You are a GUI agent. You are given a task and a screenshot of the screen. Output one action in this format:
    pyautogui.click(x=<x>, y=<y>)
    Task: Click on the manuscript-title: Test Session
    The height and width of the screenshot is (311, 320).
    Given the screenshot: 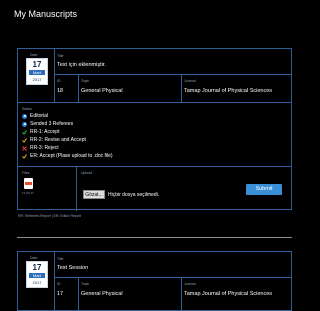 What is the action you would take?
    pyautogui.click(x=72, y=268)
    